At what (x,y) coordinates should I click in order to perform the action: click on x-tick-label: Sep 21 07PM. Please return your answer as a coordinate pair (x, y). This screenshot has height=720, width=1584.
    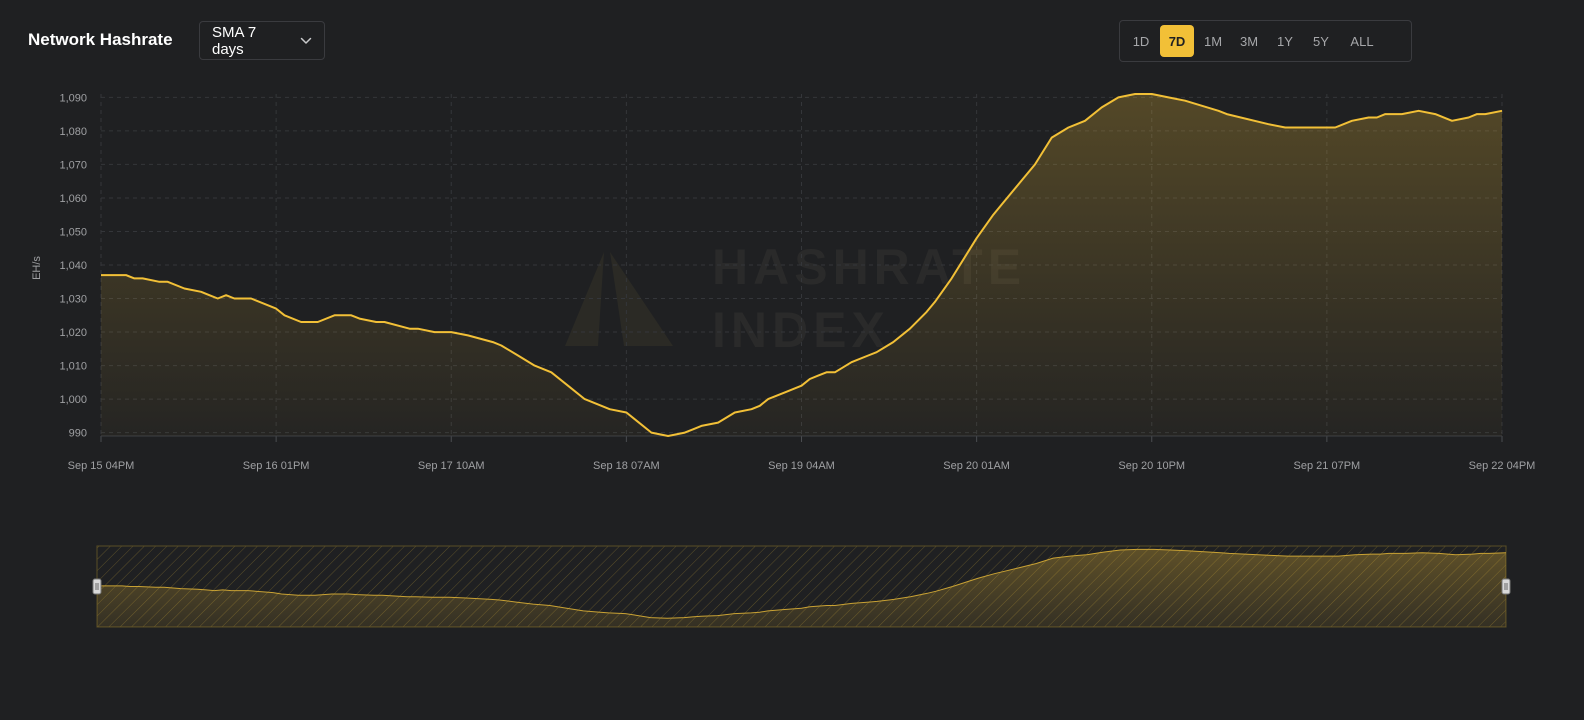
    Looking at the image, I should click on (1327, 466).